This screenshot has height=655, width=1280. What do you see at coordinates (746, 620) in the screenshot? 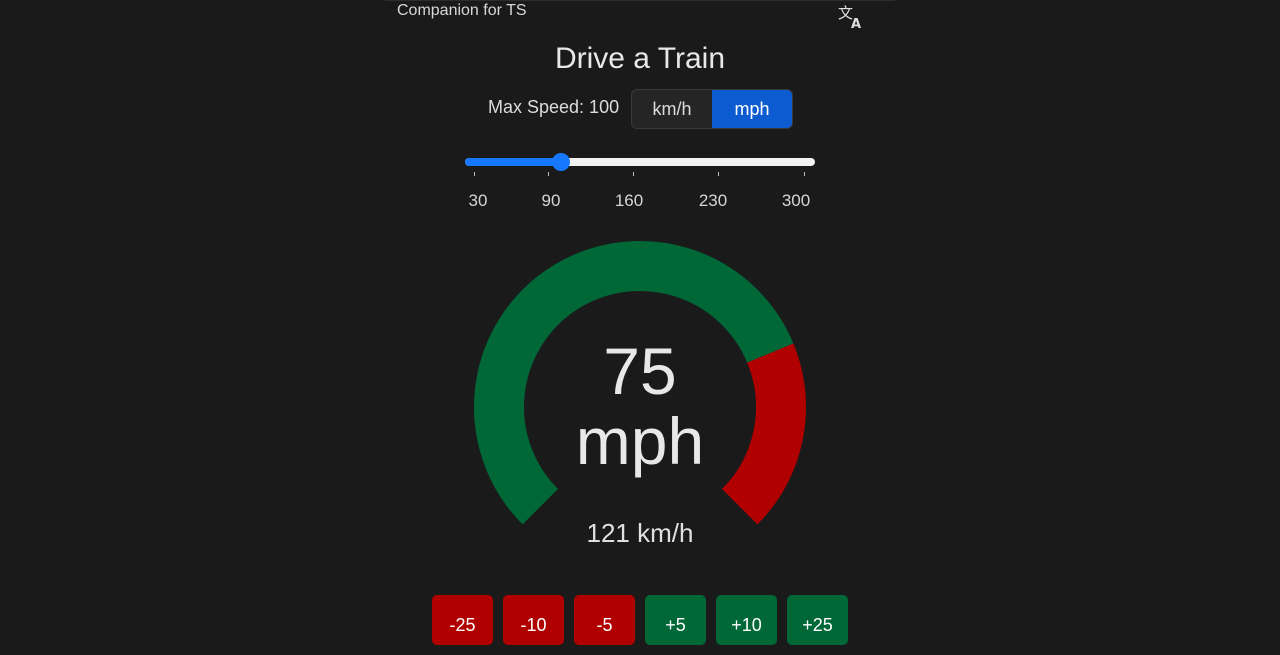
I see `plus-10-button: +10` at bounding box center [746, 620].